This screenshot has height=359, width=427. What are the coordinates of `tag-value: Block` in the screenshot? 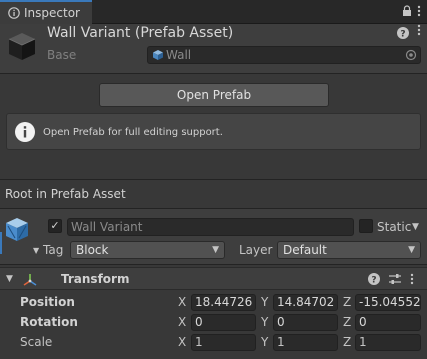 It's located at (92, 250).